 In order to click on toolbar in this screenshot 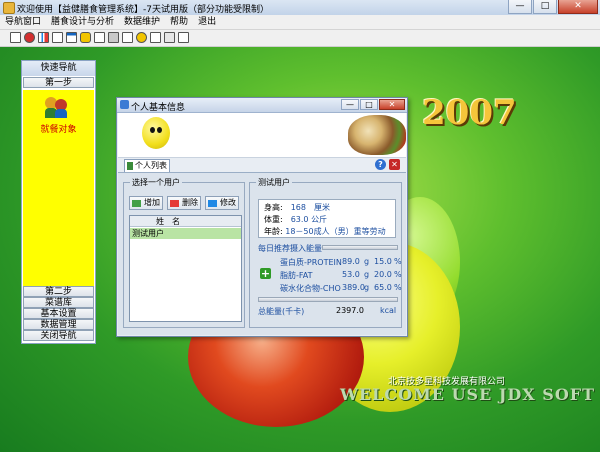, I will do `click(300, 38)`.